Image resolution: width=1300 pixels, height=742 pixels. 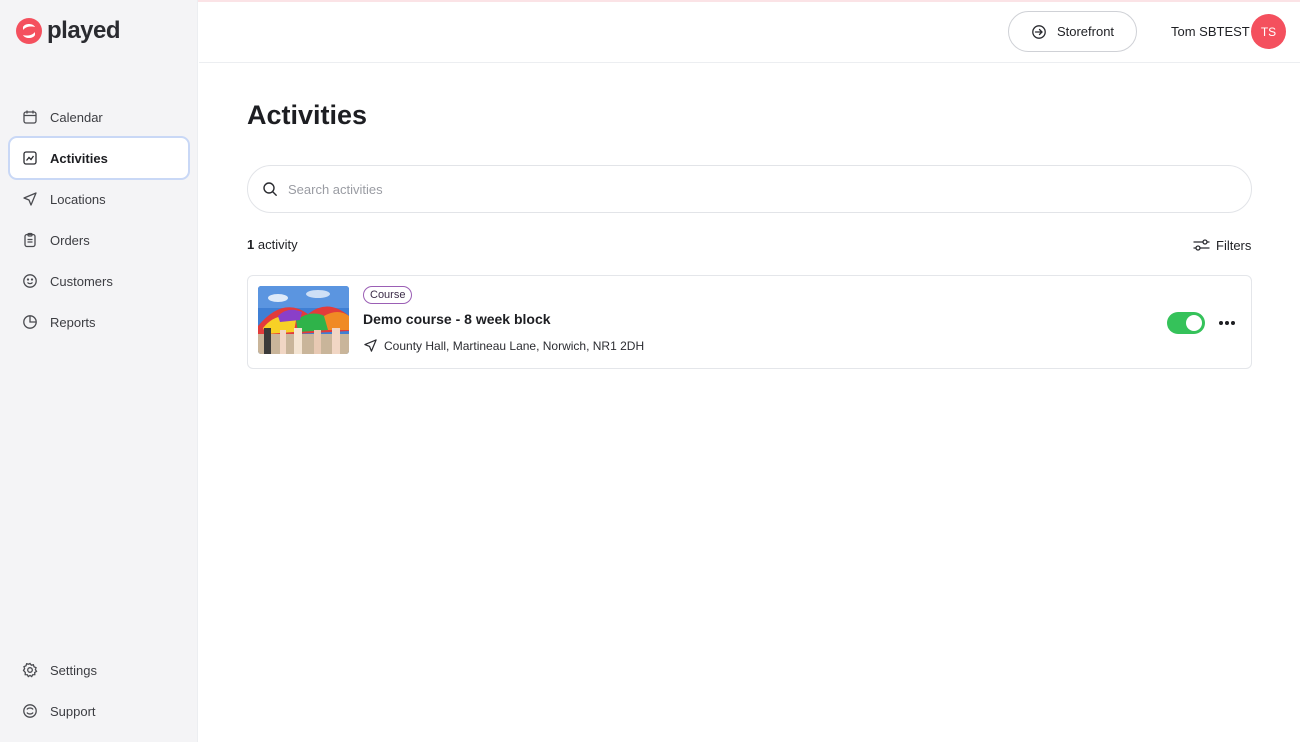 What do you see at coordinates (1039, 31) in the screenshot?
I see `sign-in-icon` at bounding box center [1039, 31].